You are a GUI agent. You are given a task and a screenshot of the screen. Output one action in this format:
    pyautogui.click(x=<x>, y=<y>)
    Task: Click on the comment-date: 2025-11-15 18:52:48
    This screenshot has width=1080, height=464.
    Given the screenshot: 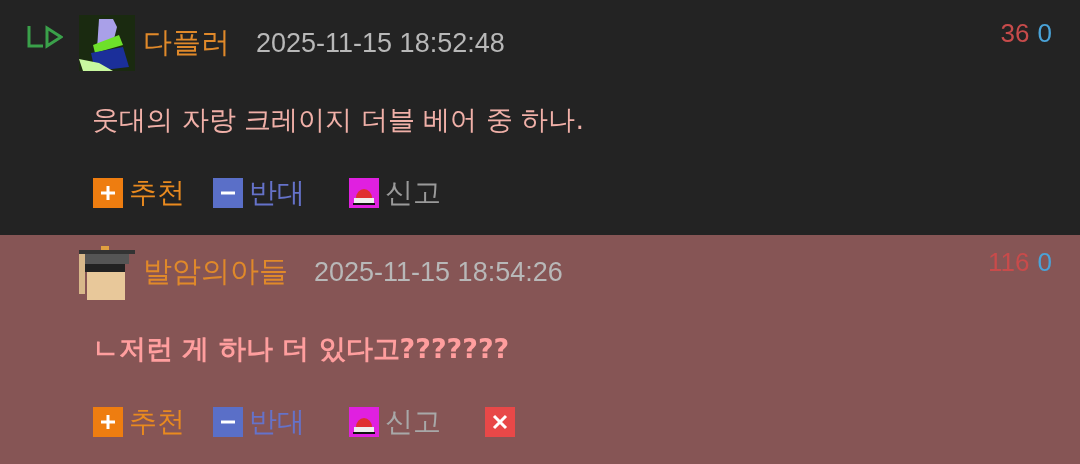 What is the action you would take?
    pyautogui.click(x=380, y=43)
    